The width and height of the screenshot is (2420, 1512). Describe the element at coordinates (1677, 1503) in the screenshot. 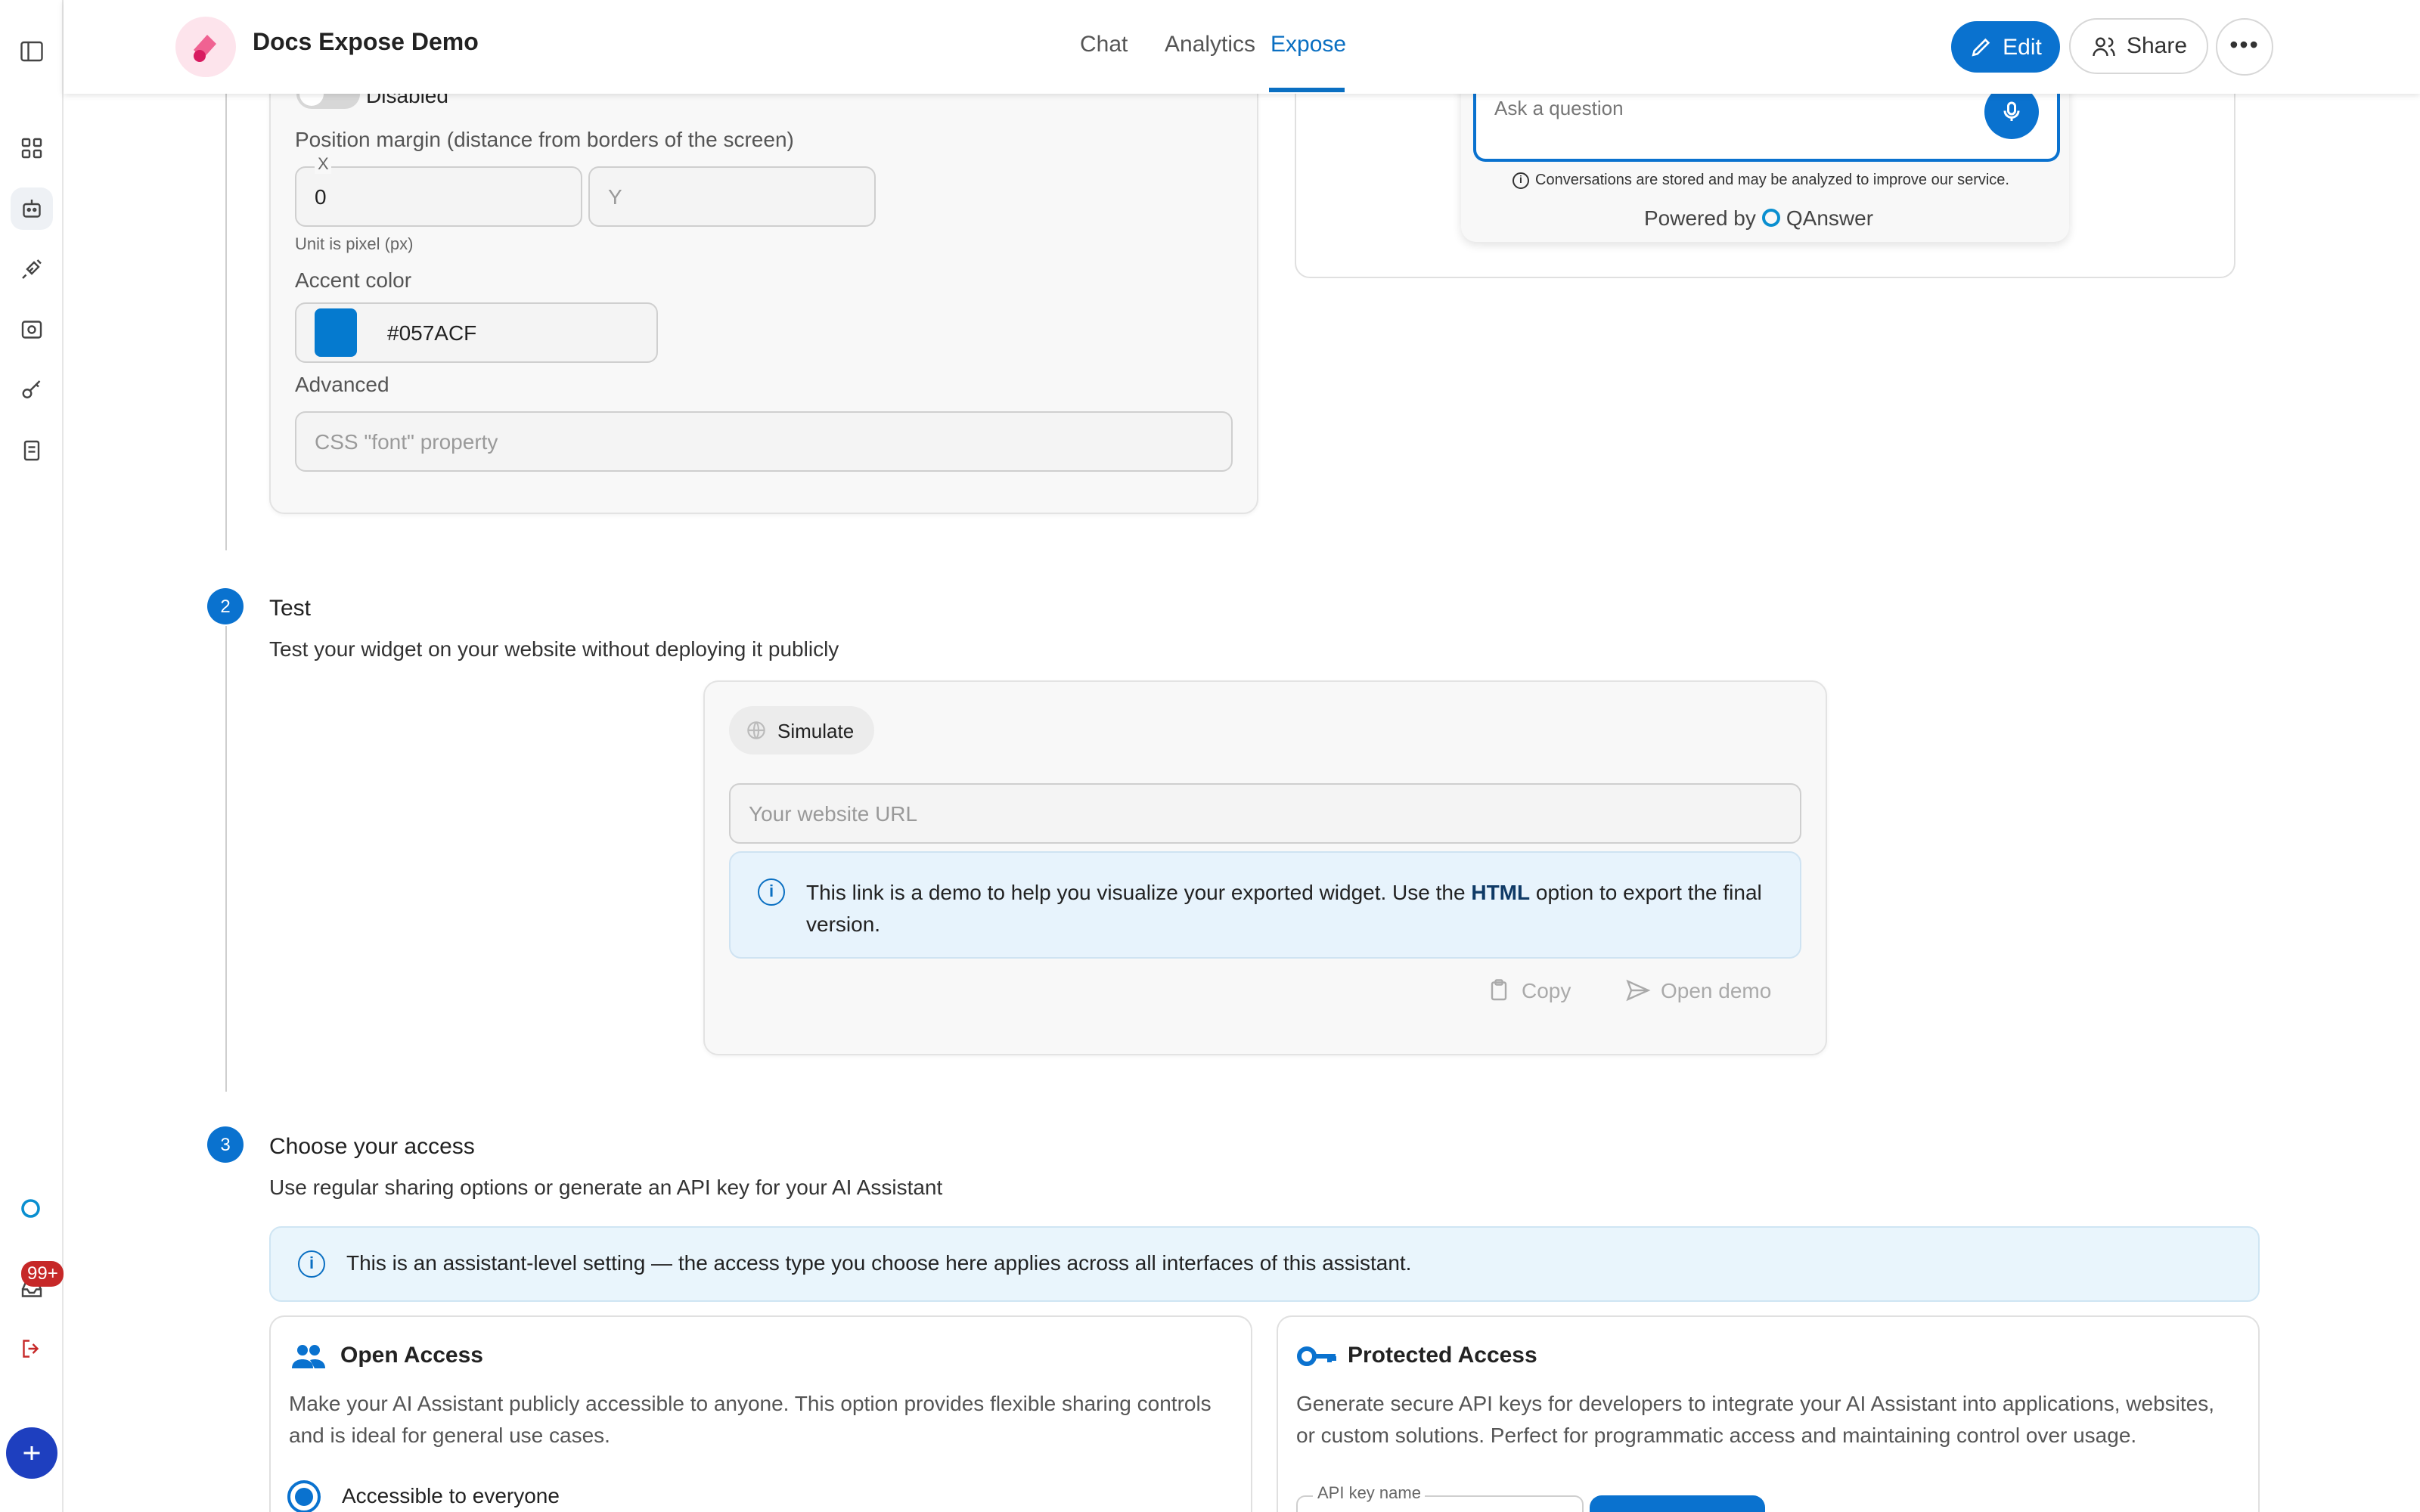

I see `generate-key-button` at that location.